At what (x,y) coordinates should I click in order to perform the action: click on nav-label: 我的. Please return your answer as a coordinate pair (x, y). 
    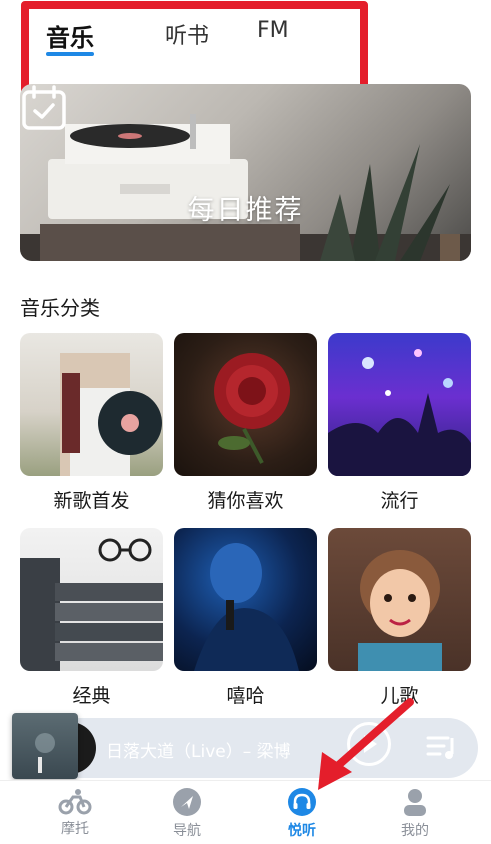
    Looking at the image, I should click on (415, 831).